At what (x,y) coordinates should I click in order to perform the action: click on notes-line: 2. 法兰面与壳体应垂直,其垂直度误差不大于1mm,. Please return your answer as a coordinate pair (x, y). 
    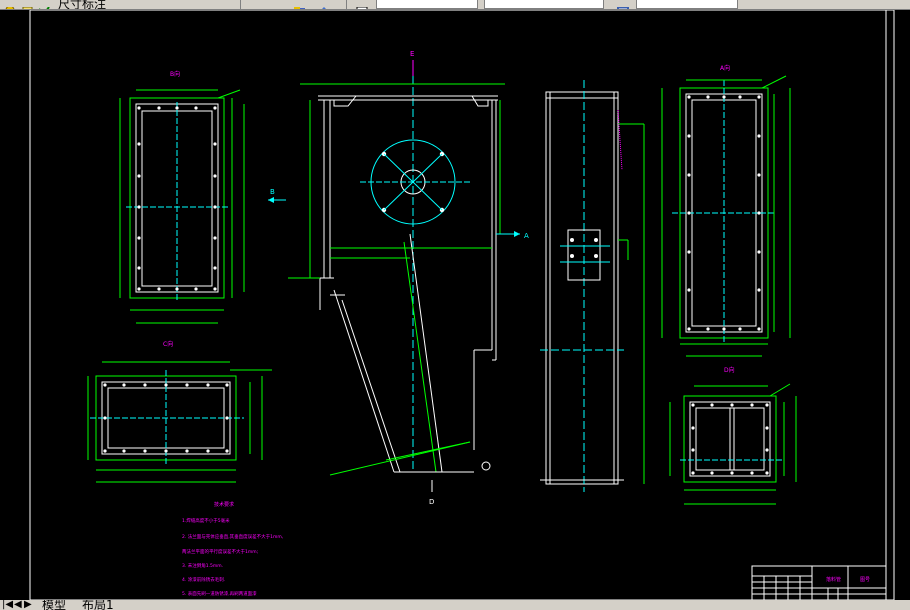
    Looking at the image, I should click on (232, 536).